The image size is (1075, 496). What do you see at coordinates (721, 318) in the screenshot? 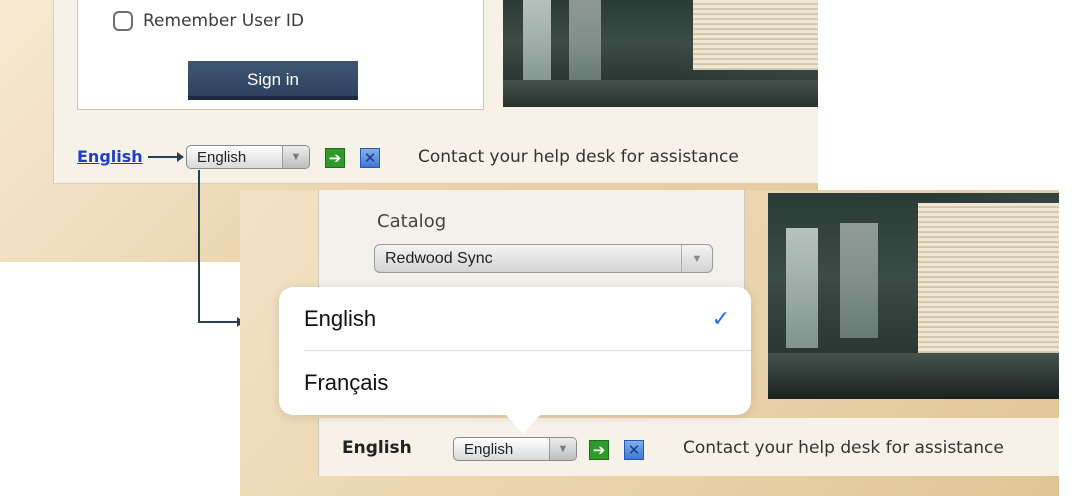
I see `checkmark-icon: ✓` at bounding box center [721, 318].